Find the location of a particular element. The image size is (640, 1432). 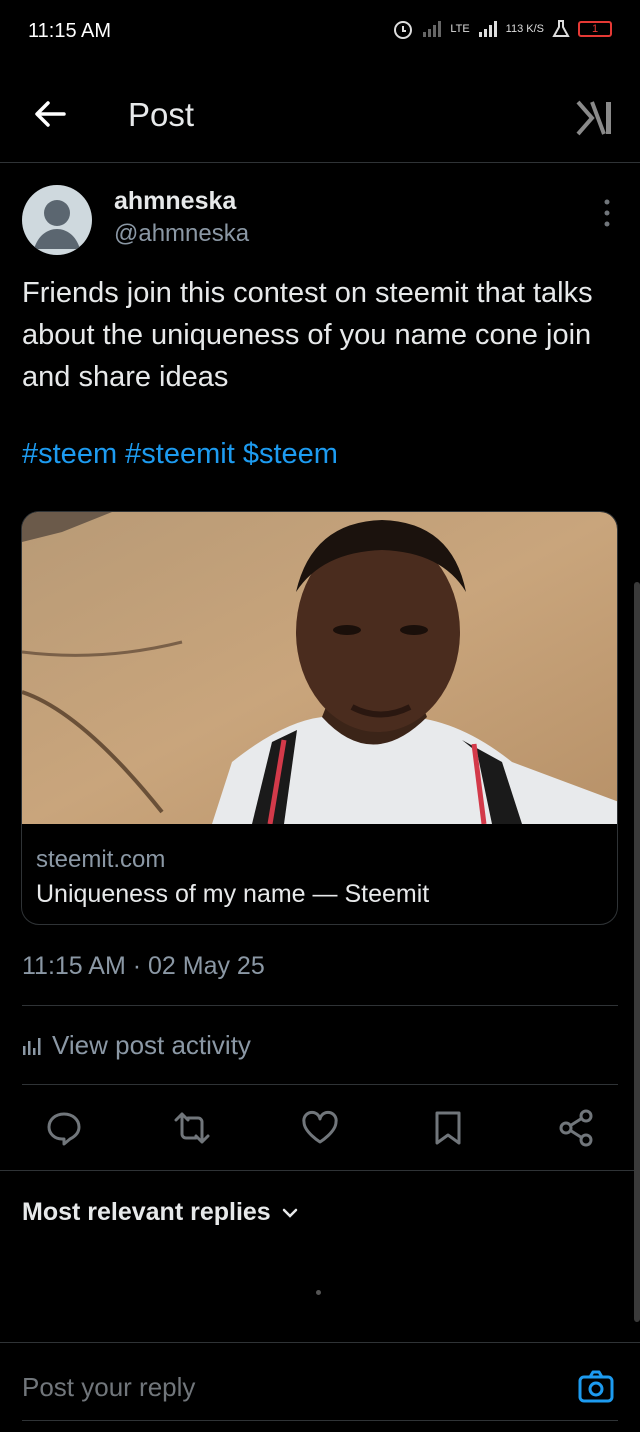

signal-icon is located at coordinates (432, 29).